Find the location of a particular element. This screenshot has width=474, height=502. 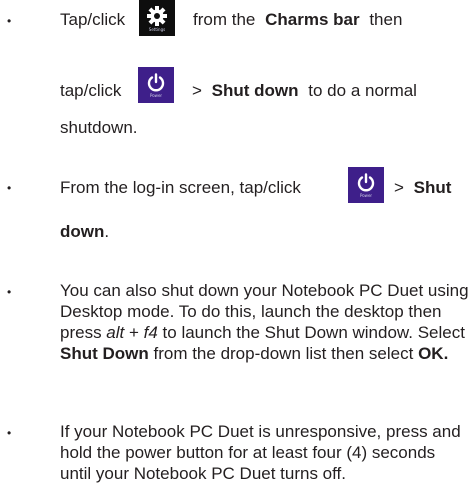

plus-sign: + is located at coordinates (134, 332).